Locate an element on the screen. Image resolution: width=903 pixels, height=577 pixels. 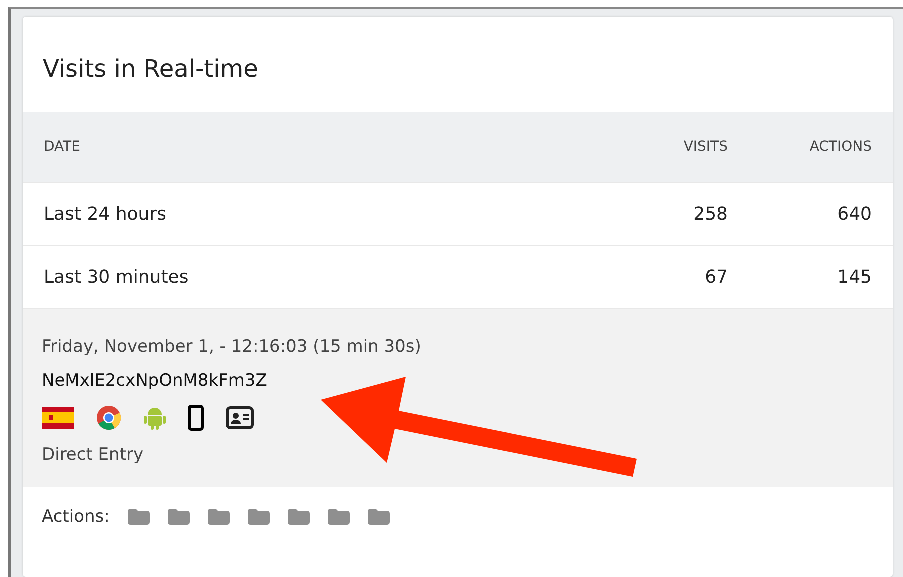
table-cell-text: 67 is located at coordinates (716, 277).